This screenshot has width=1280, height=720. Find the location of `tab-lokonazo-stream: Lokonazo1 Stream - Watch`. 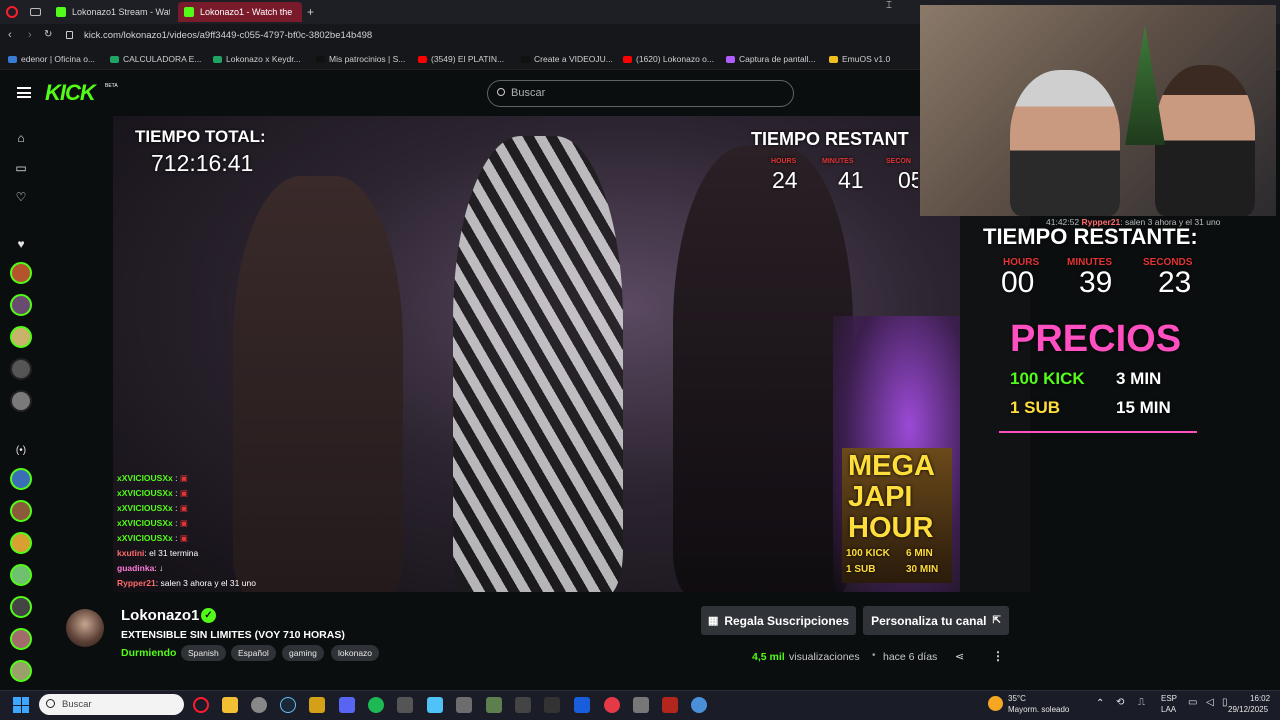

tab-lokonazo-stream: Lokonazo1 Stream - Watch is located at coordinates (110, 12).